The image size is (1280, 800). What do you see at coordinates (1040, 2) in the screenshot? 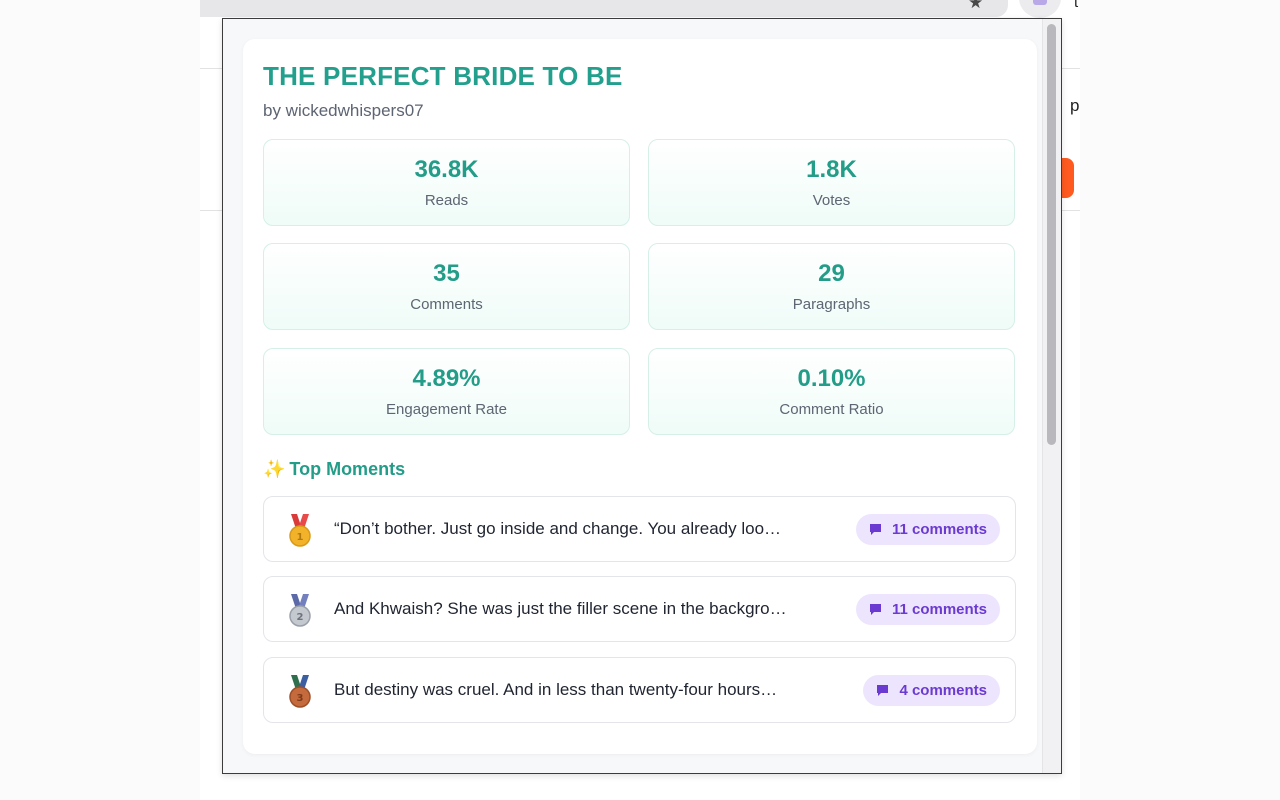
I see `extension-icon` at bounding box center [1040, 2].